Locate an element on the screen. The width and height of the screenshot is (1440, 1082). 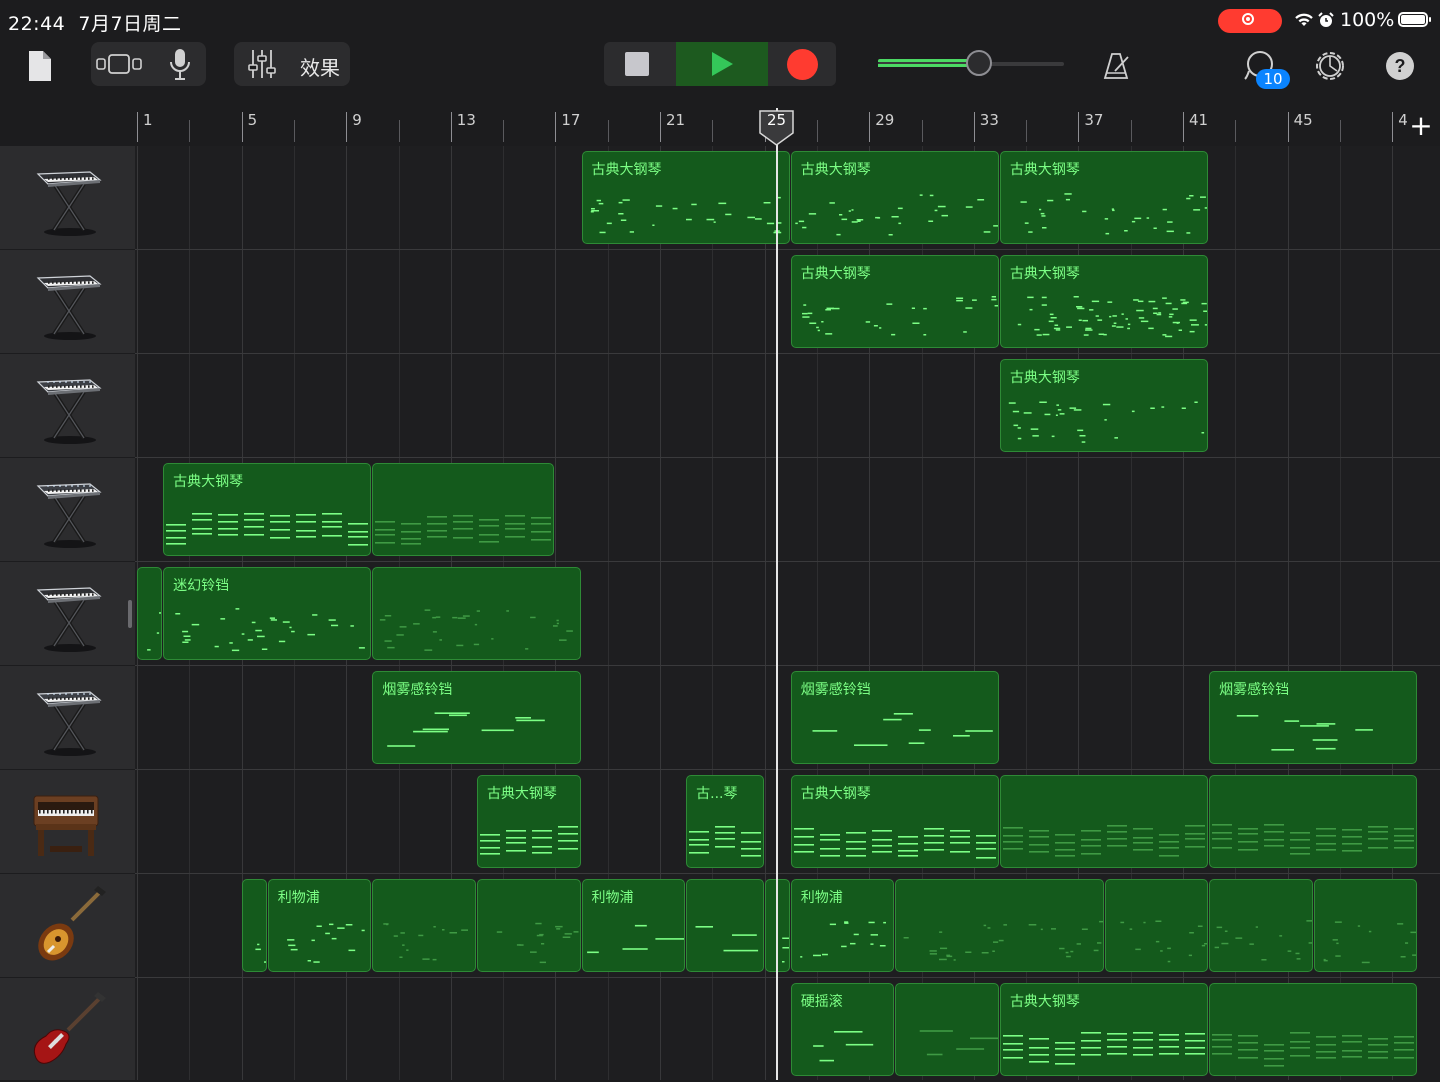
electric-guitar-icon is located at coordinates (69, 1027).